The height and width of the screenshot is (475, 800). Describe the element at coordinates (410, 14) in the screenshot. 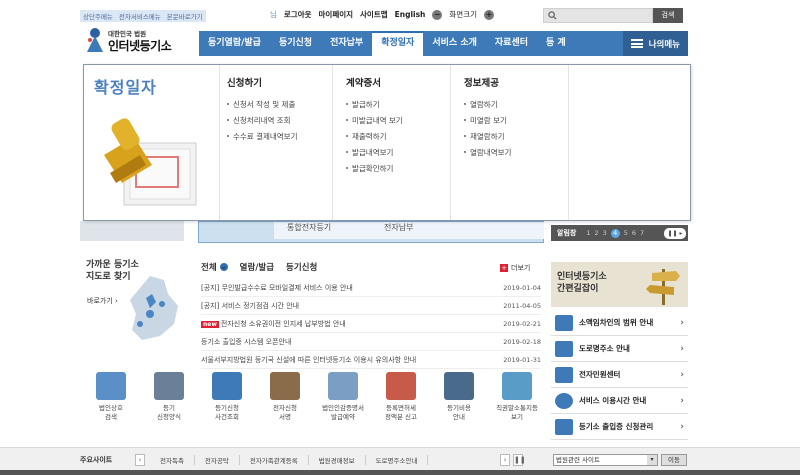

I see `english-link: English` at that location.